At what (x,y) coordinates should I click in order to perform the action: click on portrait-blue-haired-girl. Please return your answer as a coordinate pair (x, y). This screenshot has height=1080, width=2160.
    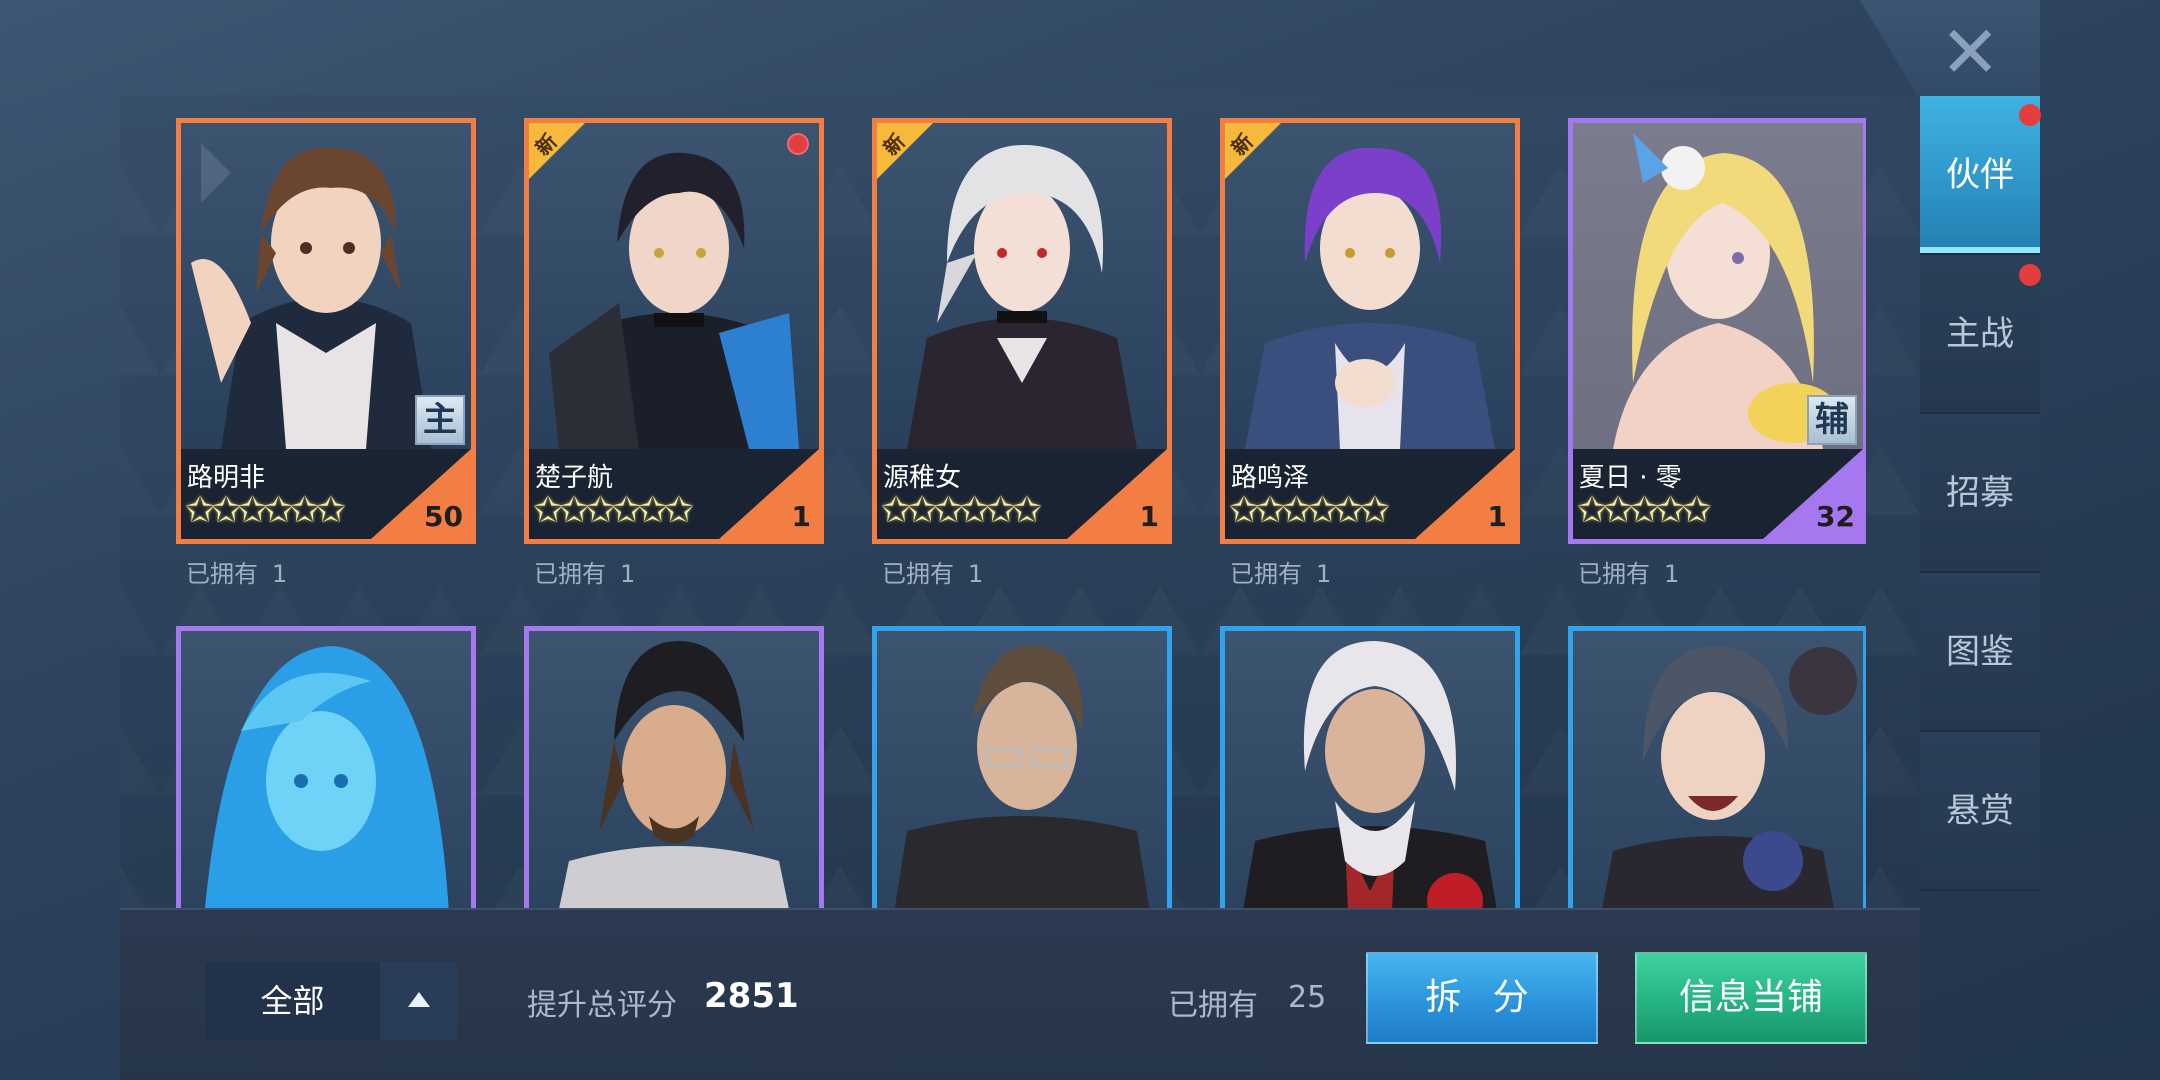
    Looking at the image, I should click on (327, 777).